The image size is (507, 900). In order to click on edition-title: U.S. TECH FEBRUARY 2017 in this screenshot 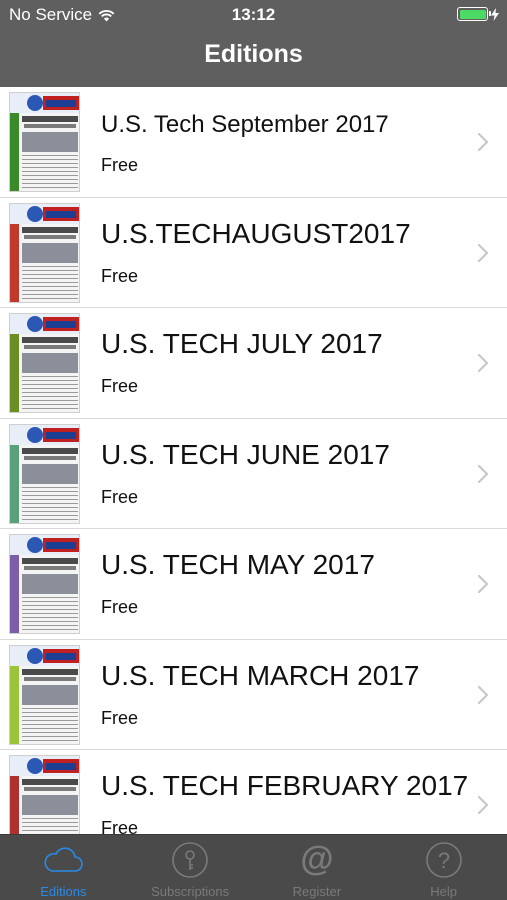, I will do `click(285, 785)`.